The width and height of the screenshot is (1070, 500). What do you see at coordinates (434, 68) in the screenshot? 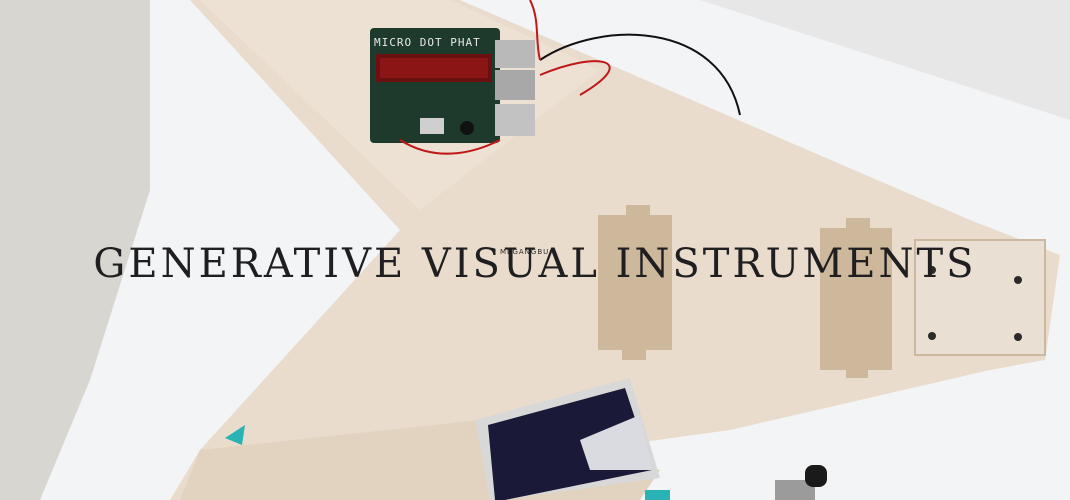
I see `led-display` at bounding box center [434, 68].